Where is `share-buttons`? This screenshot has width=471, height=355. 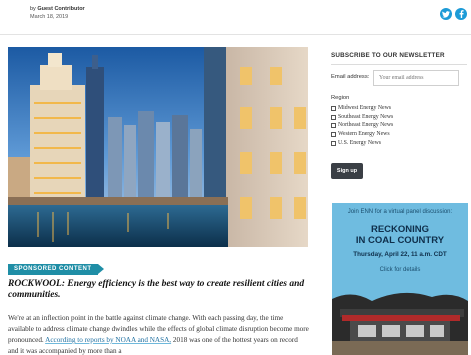
share-buttons is located at coordinates (453, 14).